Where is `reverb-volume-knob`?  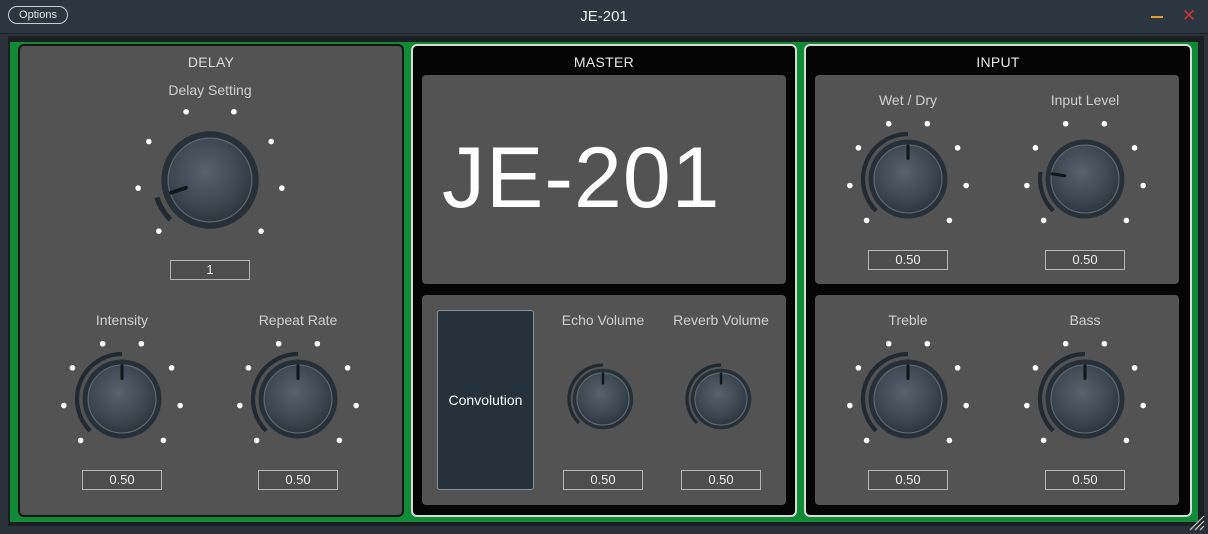 reverb-volume-knob is located at coordinates (721, 399).